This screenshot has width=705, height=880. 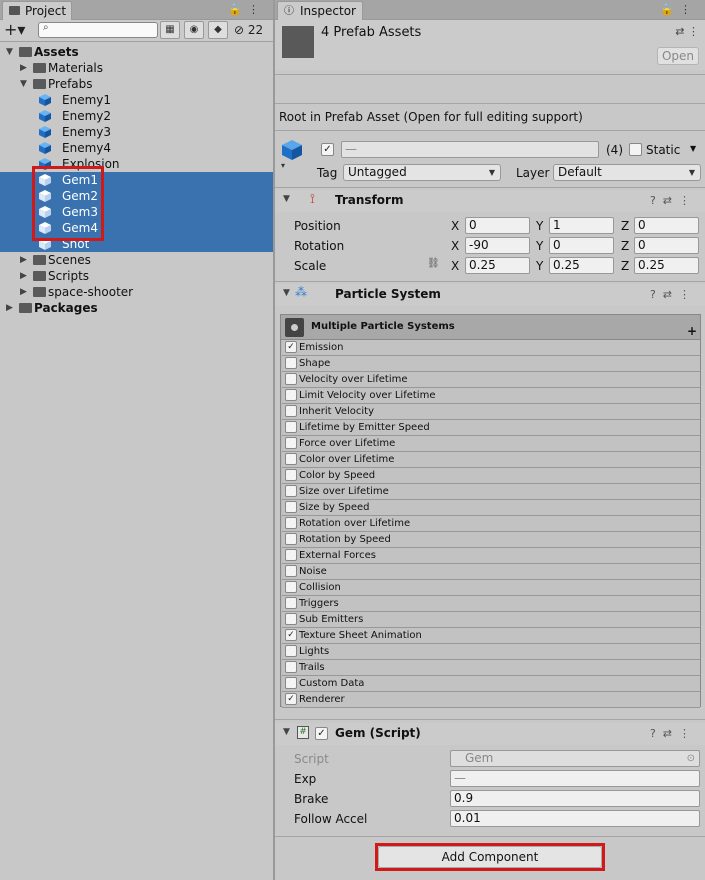 What do you see at coordinates (491, 364) in the screenshot?
I see `module-row: Shape` at bounding box center [491, 364].